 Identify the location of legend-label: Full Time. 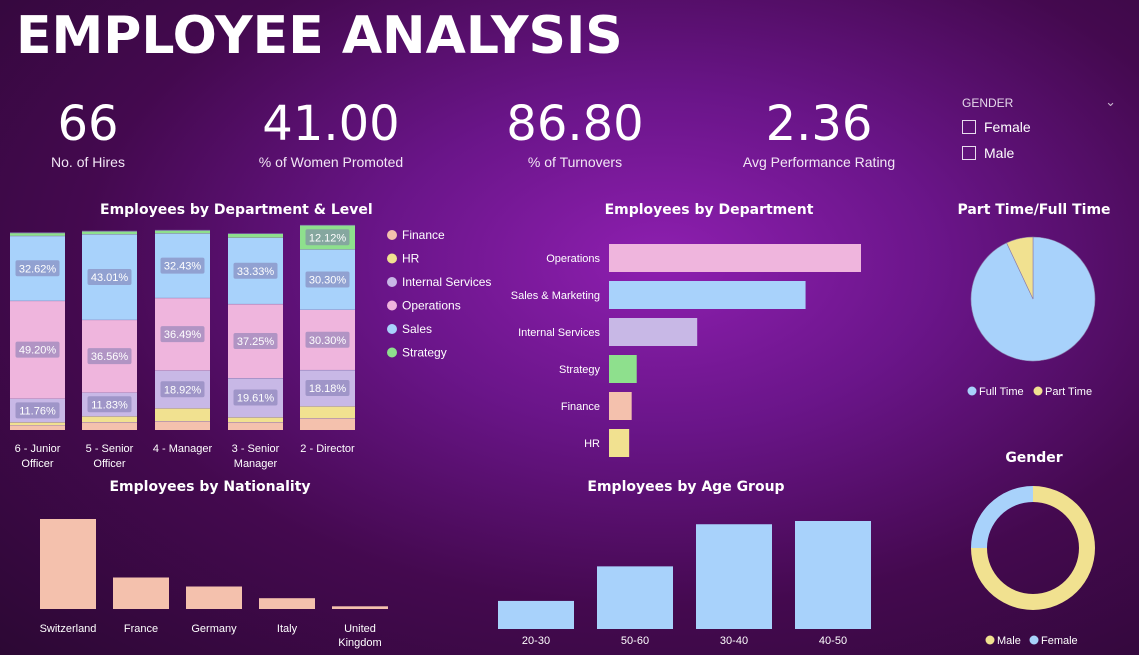
(1001, 392).